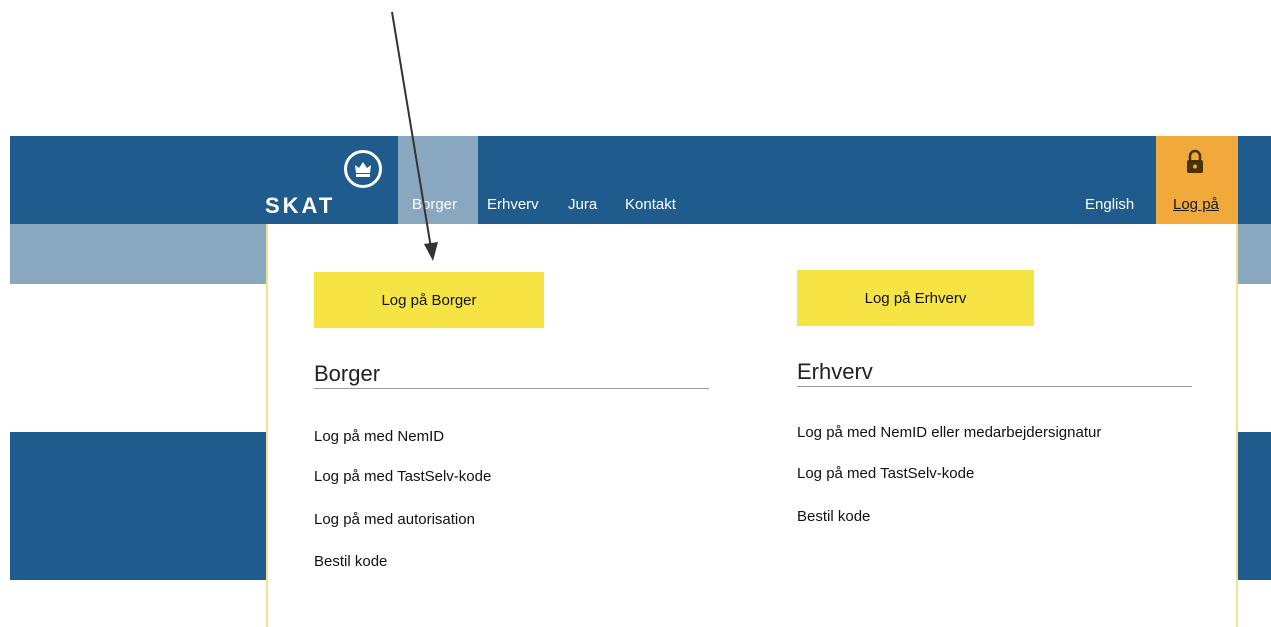 This screenshot has height=627, width=1271. I want to click on skat-logo: SKAT, so click(322, 183).